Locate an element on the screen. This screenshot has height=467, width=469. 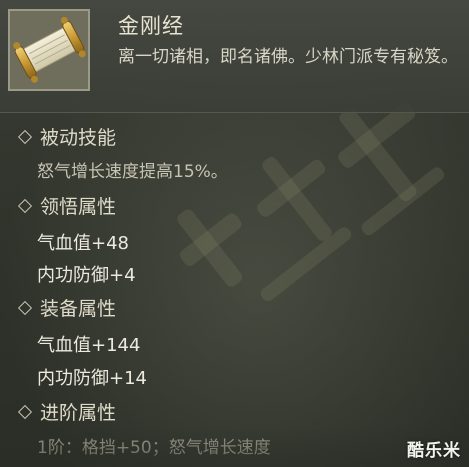
section-advanced-attributes: 进阶属性 is located at coordinates (67, 411).